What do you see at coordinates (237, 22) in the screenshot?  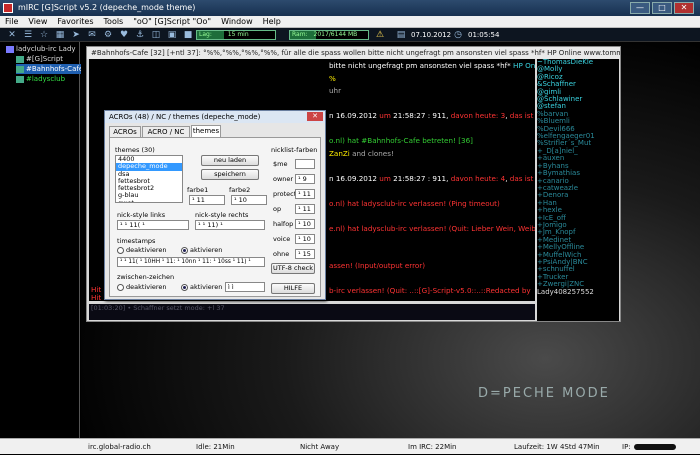 I see `menu-item: Window` at bounding box center [237, 22].